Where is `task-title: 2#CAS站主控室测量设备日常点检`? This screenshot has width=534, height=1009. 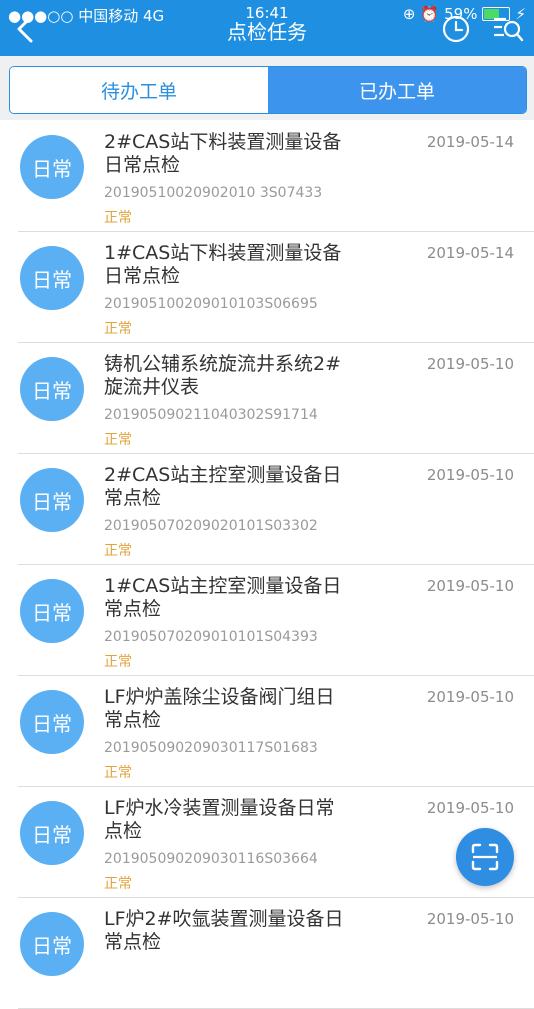
task-title: 2#CAS站主控室测量设备日常点检 is located at coordinates (223, 486).